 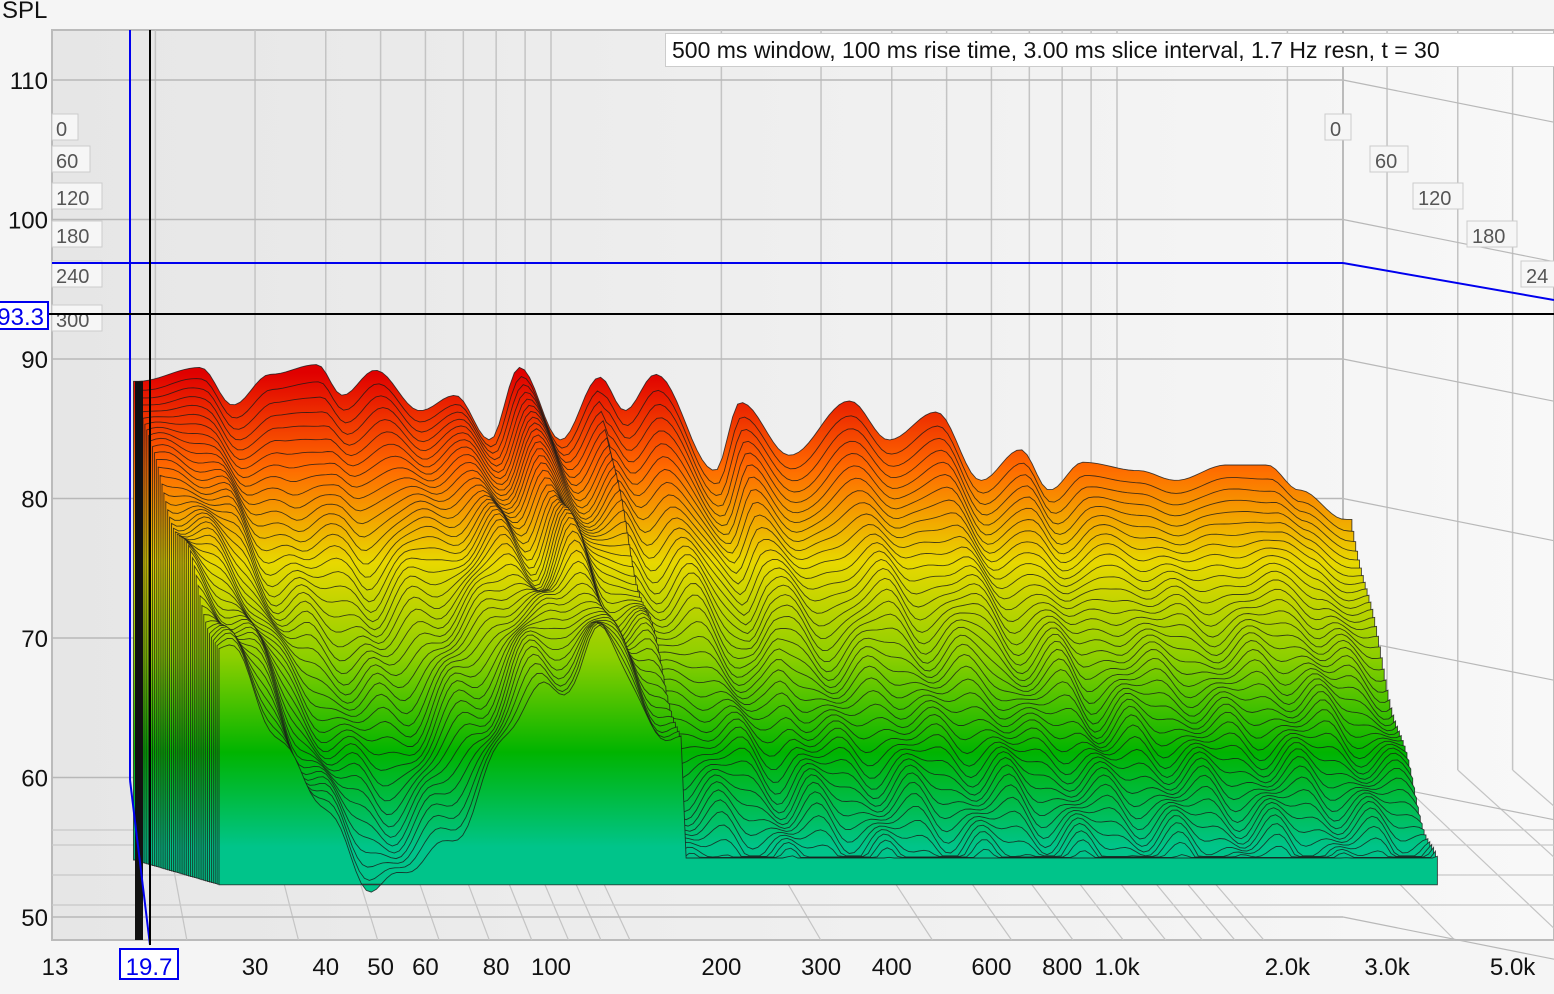 What do you see at coordinates (67, 162) in the screenshot?
I see `time-tick-label-left: 60` at bounding box center [67, 162].